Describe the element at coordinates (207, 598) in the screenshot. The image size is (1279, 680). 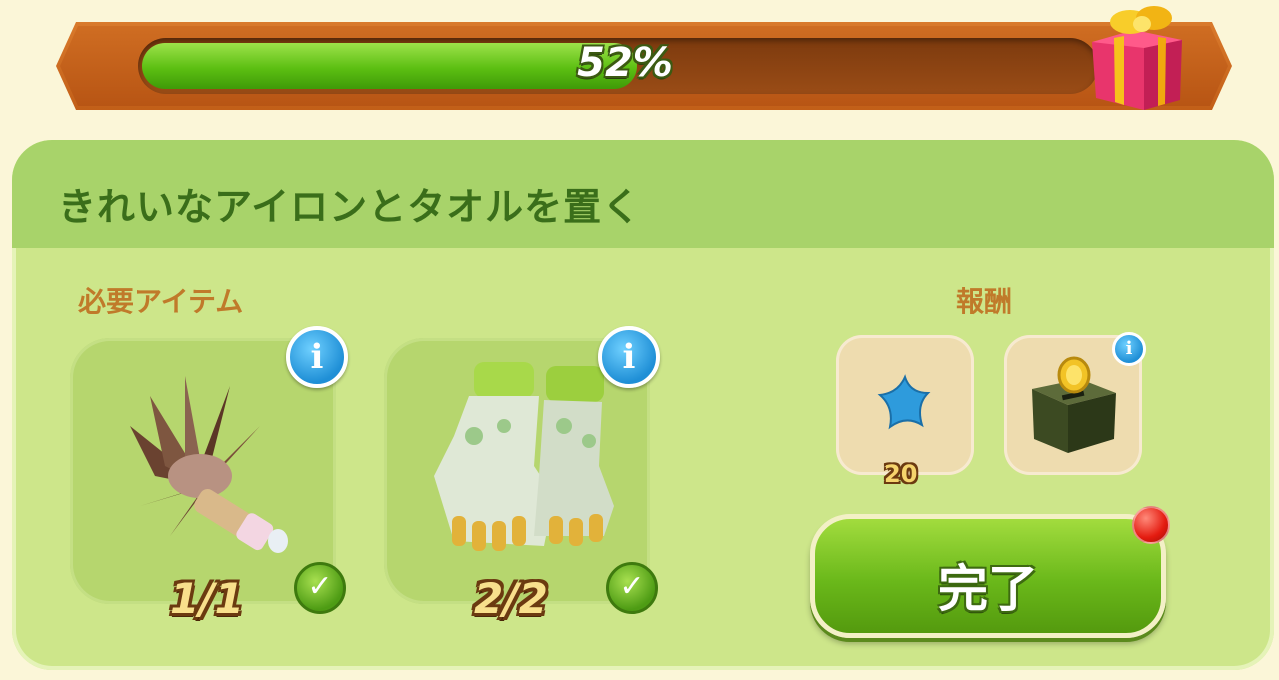
I see `item-count: 1/1` at that location.